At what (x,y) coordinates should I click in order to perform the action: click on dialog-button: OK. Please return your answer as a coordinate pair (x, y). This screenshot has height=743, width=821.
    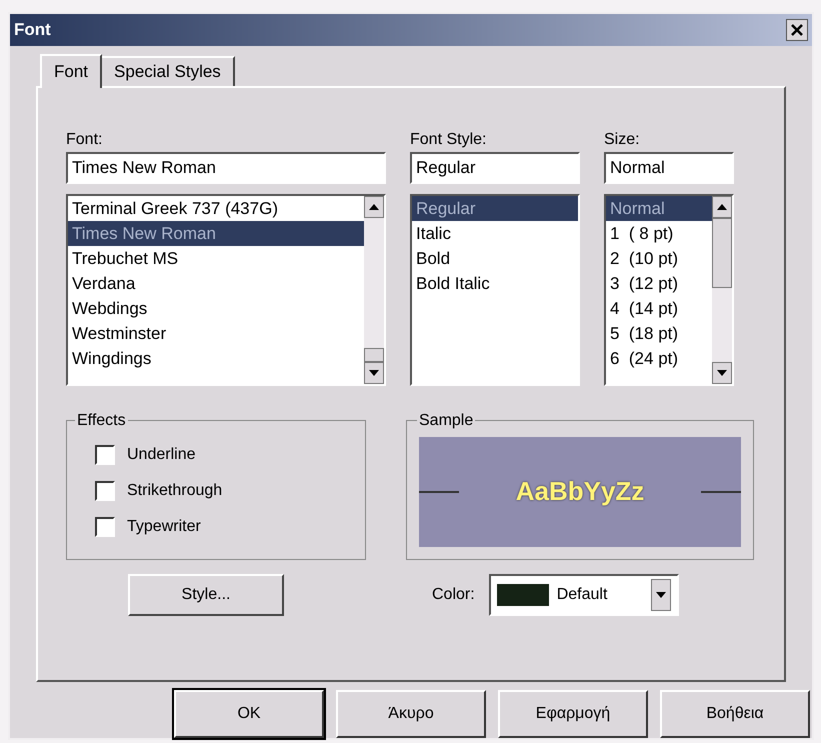
    Looking at the image, I should click on (249, 714).